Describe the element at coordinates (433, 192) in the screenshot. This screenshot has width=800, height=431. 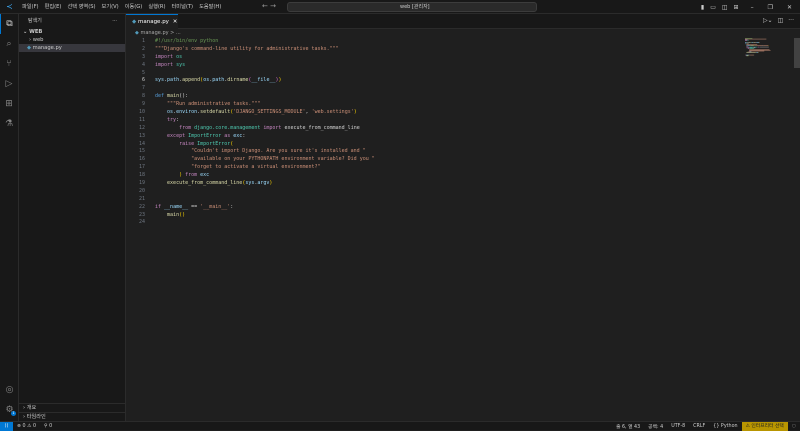
I see `code-line: 20` at that location.